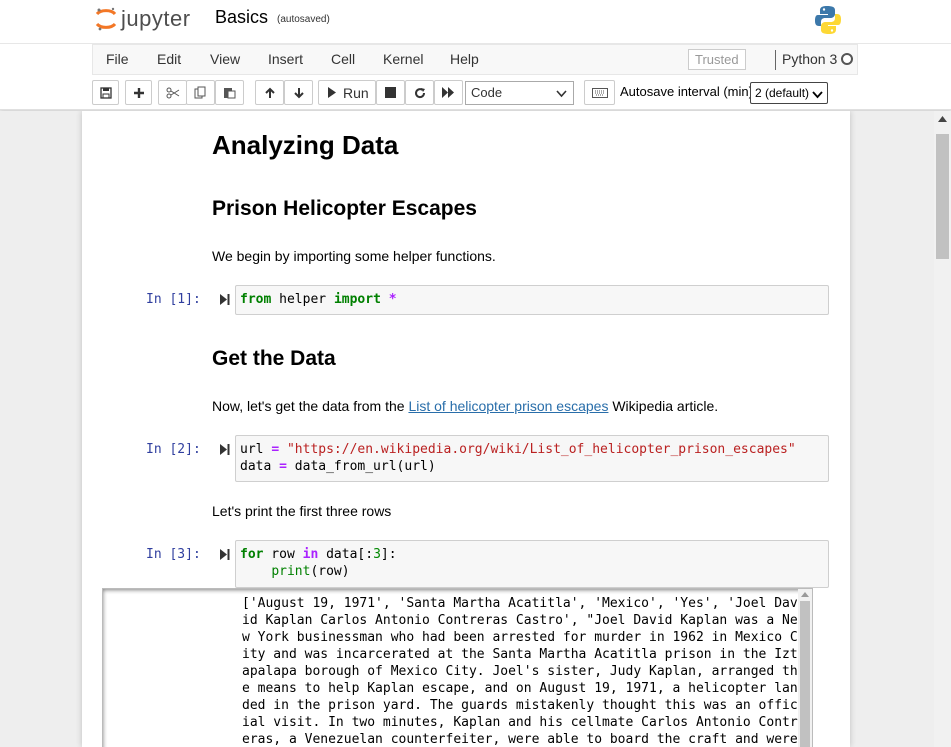 The width and height of the screenshot is (951, 747). I want to click on menu-file: File, so click(117, 59).